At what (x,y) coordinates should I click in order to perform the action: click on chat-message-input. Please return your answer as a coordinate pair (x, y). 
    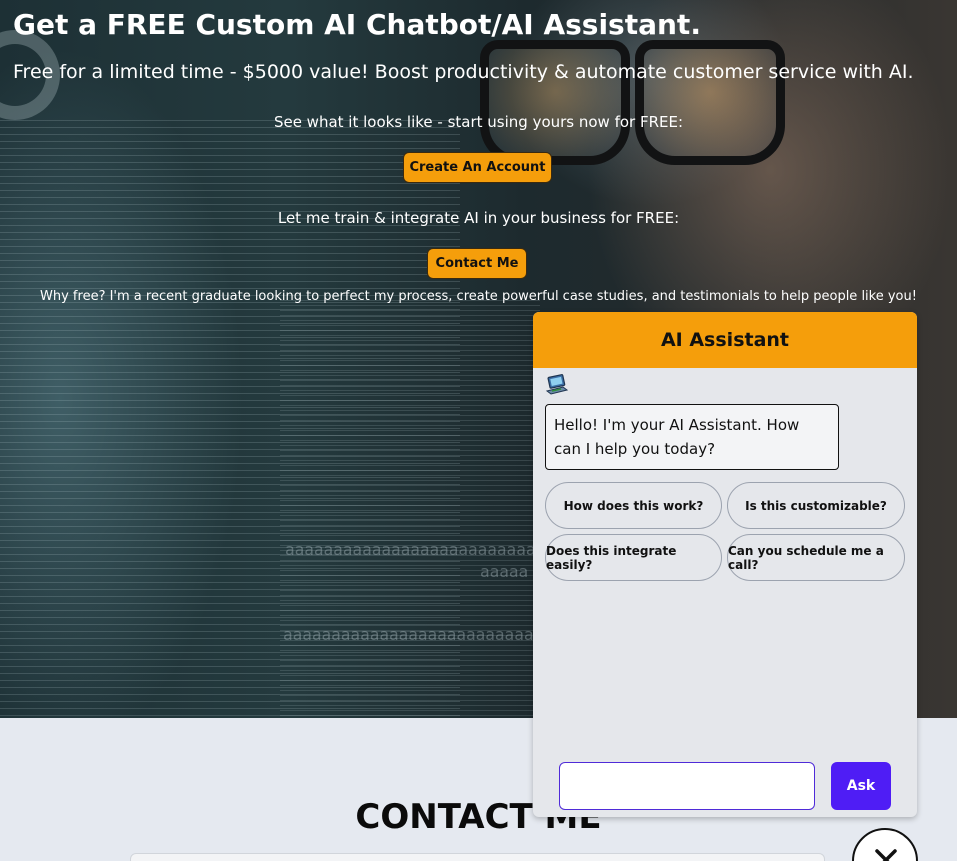
    Looking at the image, I should click on (687, 786).